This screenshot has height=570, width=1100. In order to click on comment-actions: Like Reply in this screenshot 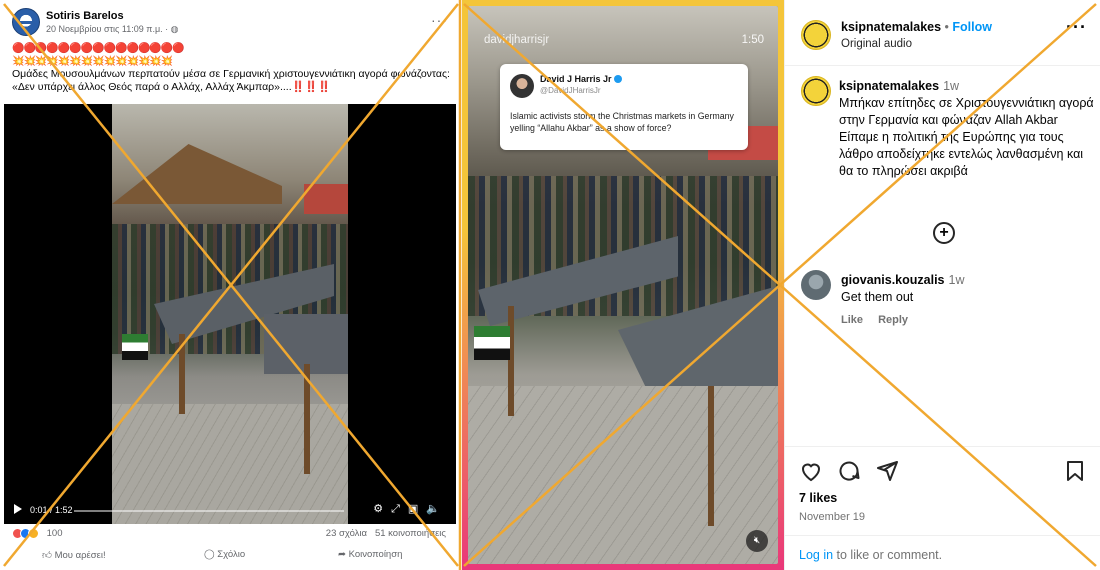, I will do `click(880, 320)`.